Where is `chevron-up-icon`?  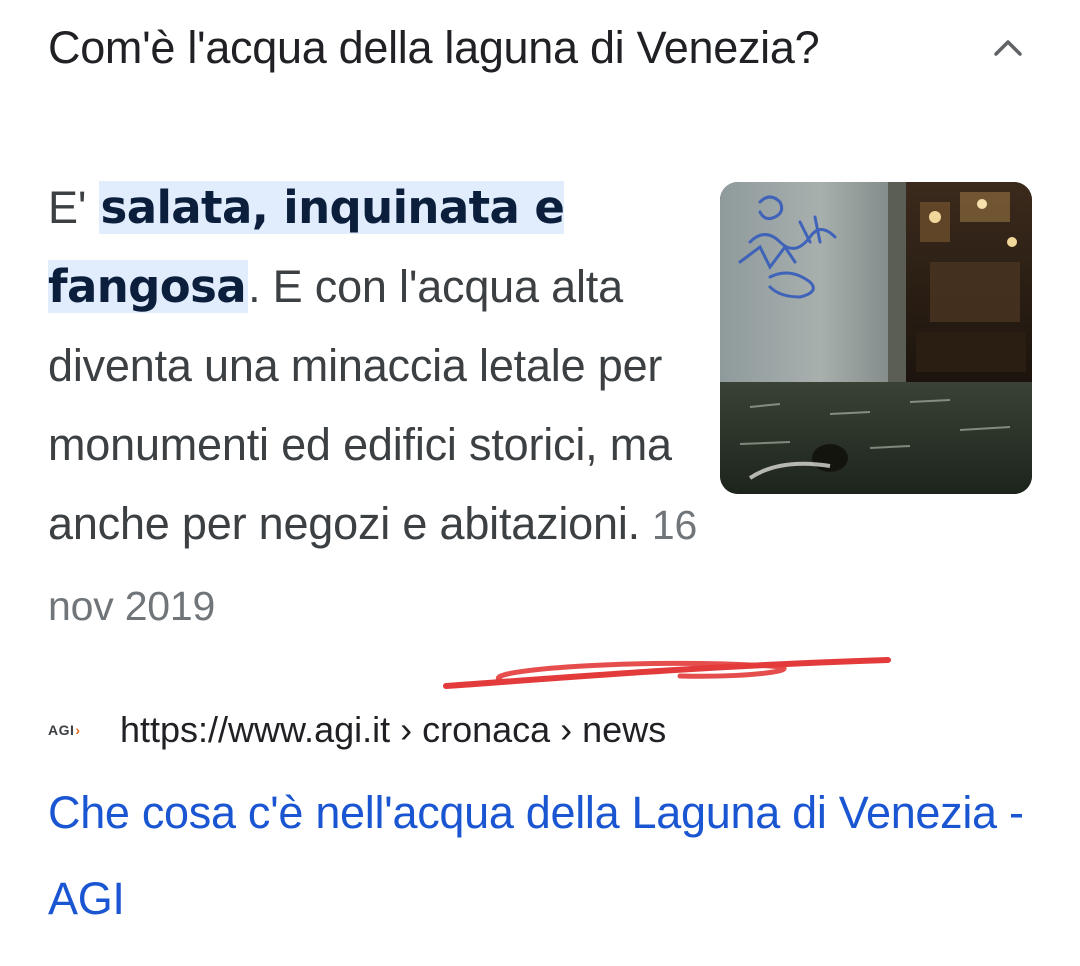
chevron-up-icon is located at coordinates (1008, 48).